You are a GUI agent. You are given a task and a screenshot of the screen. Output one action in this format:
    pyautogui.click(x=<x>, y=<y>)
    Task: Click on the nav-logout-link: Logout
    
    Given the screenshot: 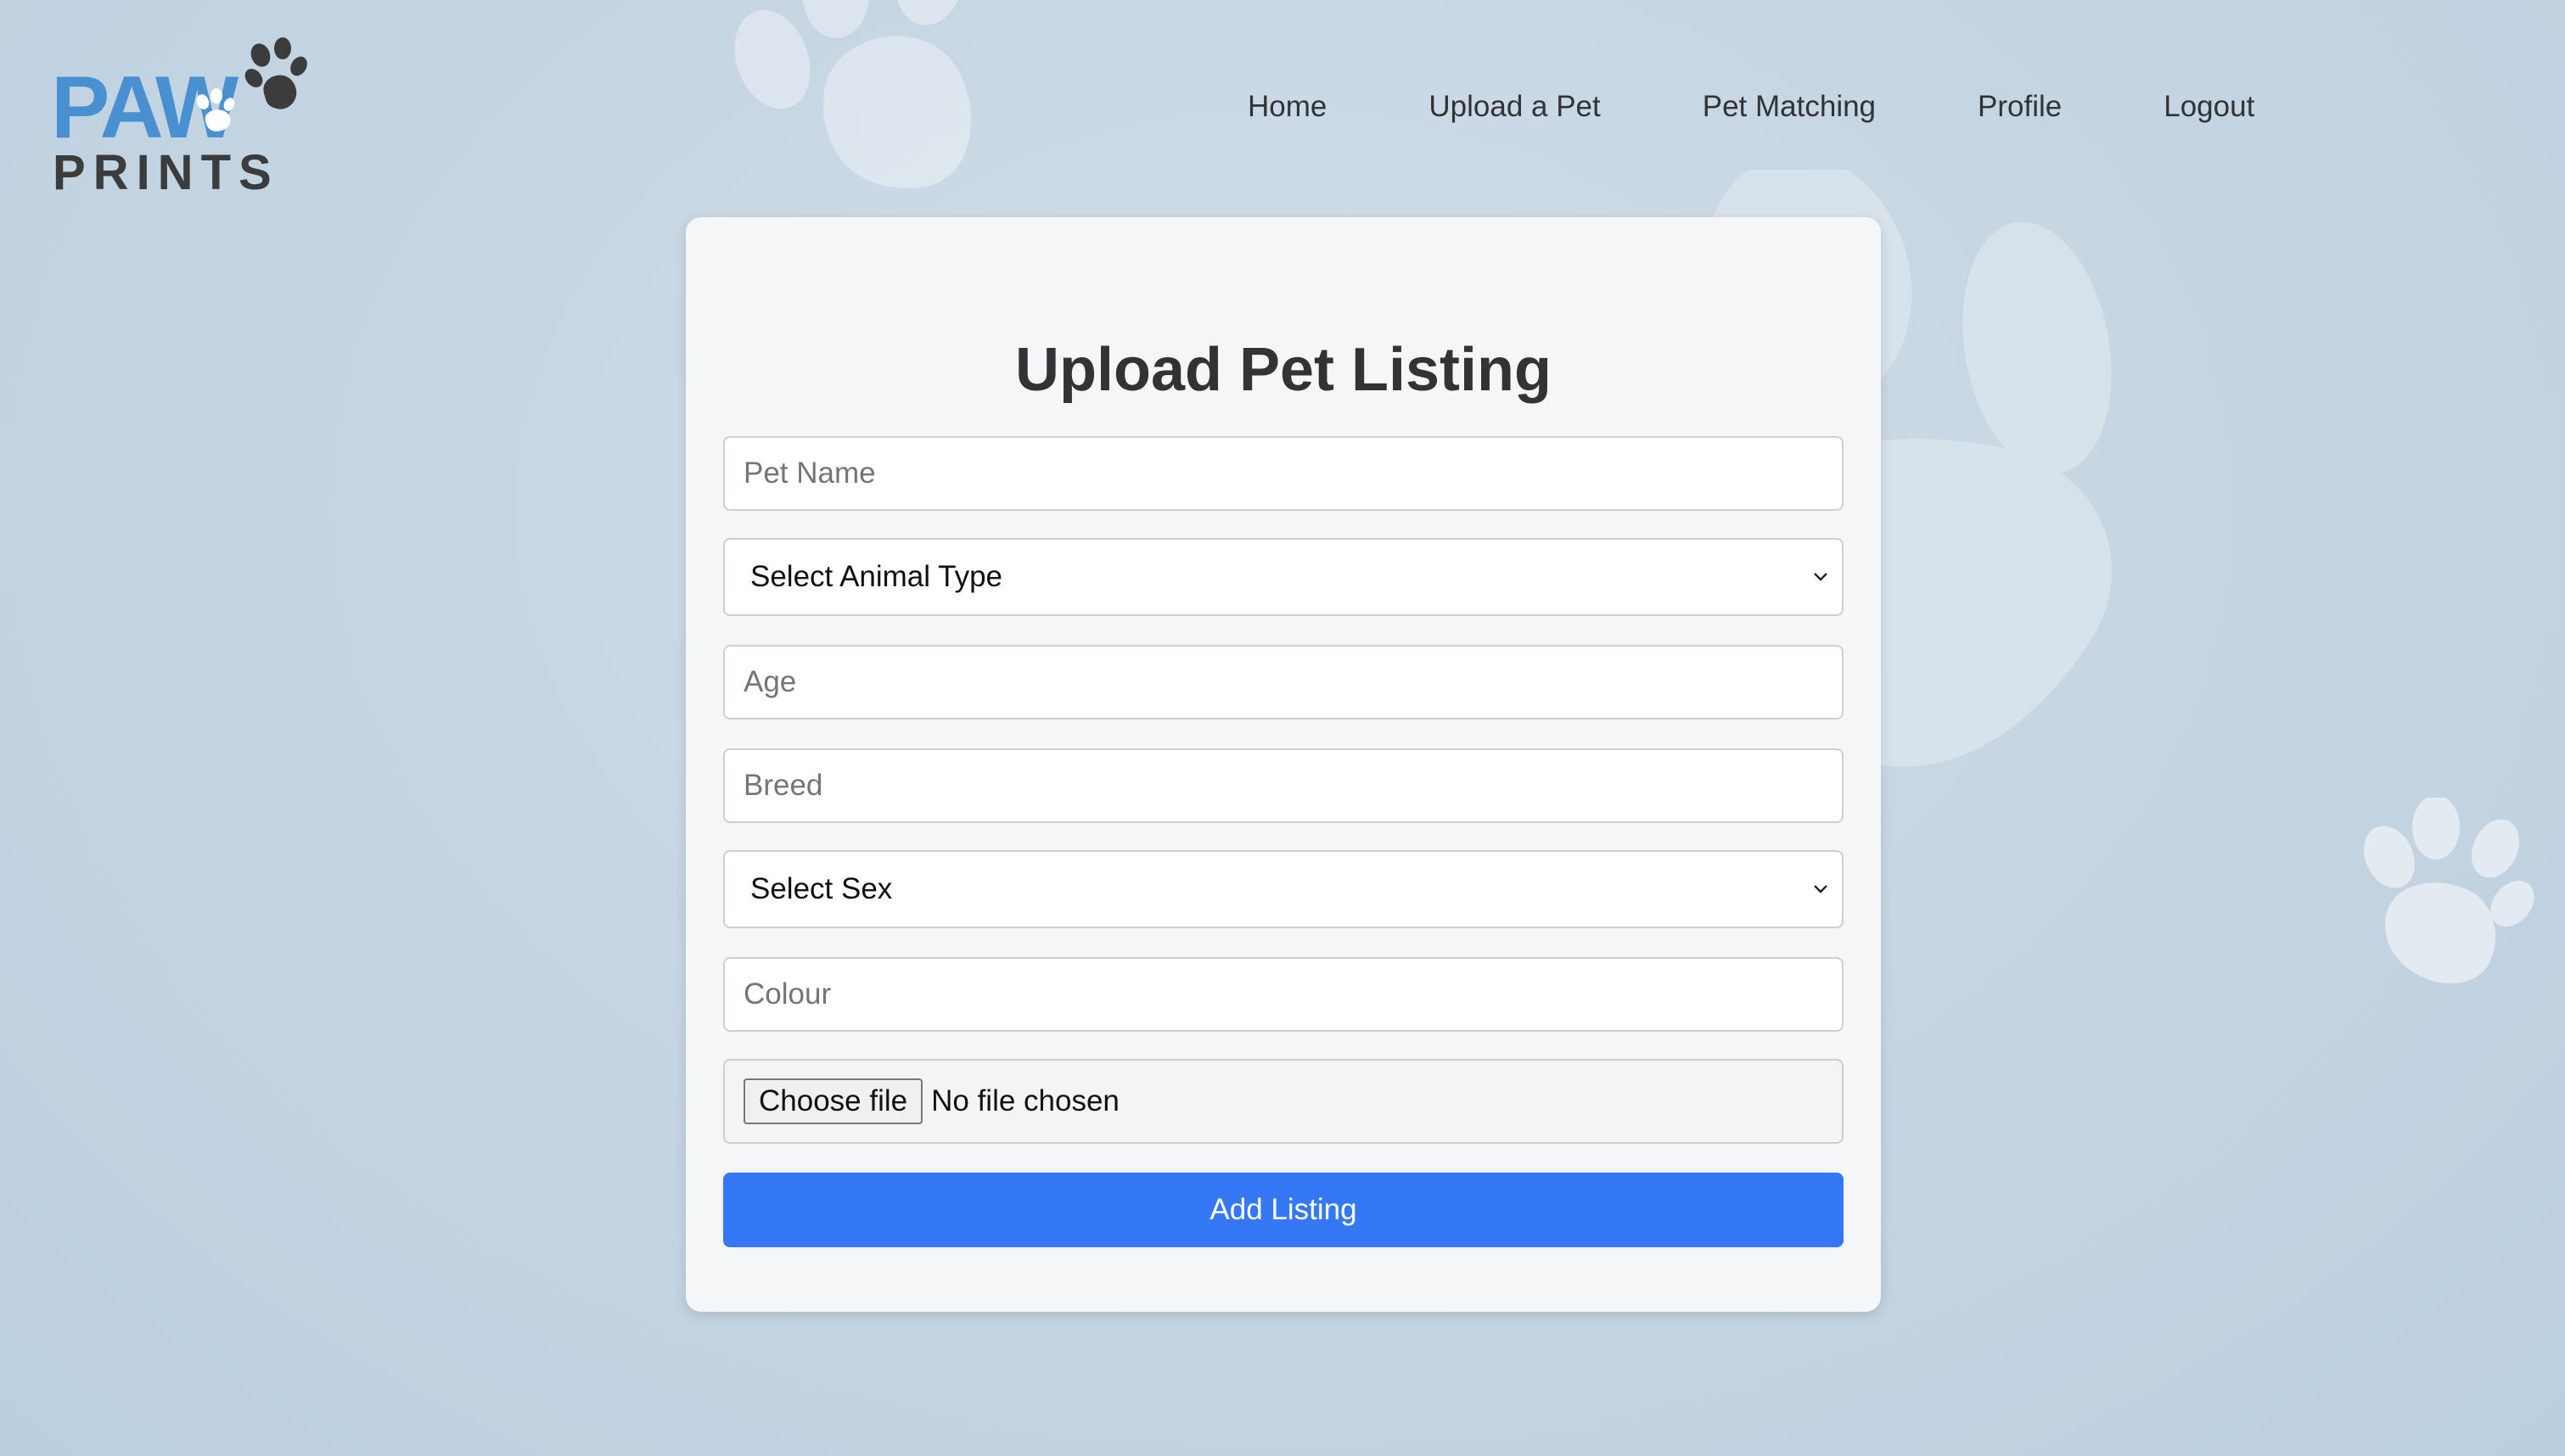 What is the action you would take?
    pyautogui.click(x=2209, y=107)
    